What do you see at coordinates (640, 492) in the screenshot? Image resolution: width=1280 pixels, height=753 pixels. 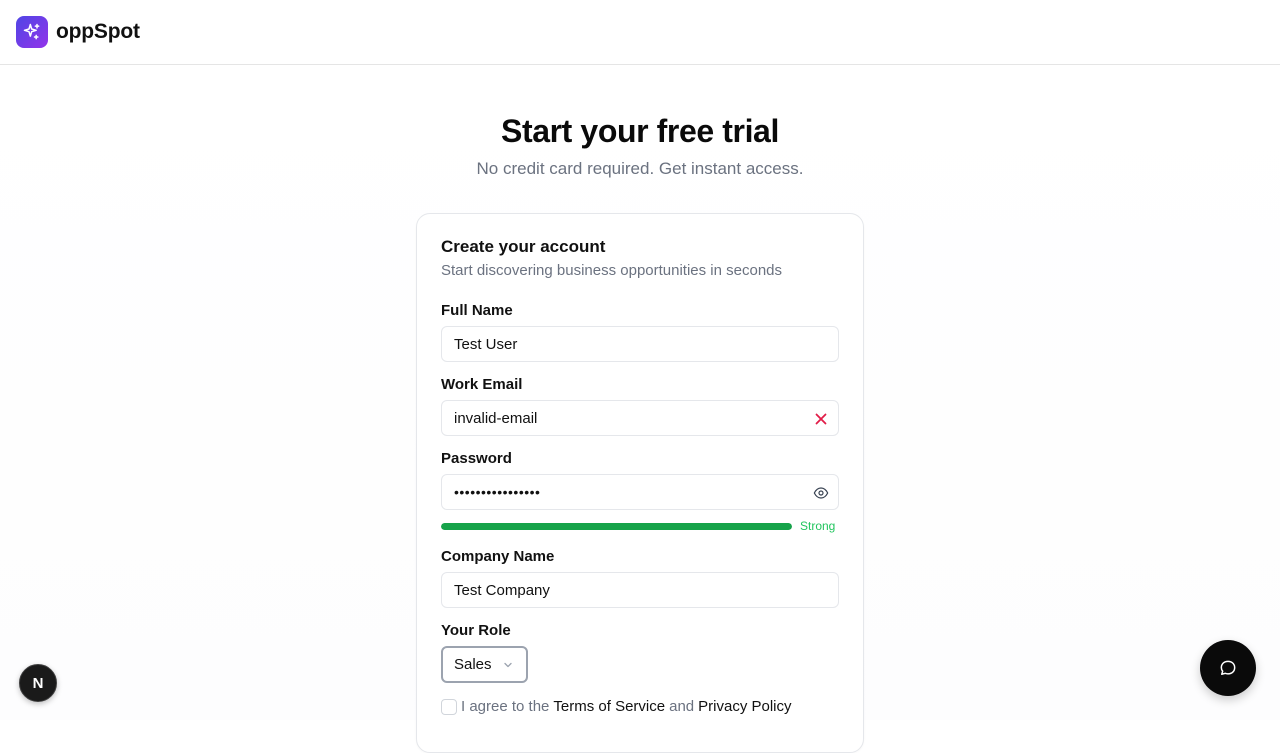 I see `password-input: ••••••••••••••••` at bounding box center [640, 492].